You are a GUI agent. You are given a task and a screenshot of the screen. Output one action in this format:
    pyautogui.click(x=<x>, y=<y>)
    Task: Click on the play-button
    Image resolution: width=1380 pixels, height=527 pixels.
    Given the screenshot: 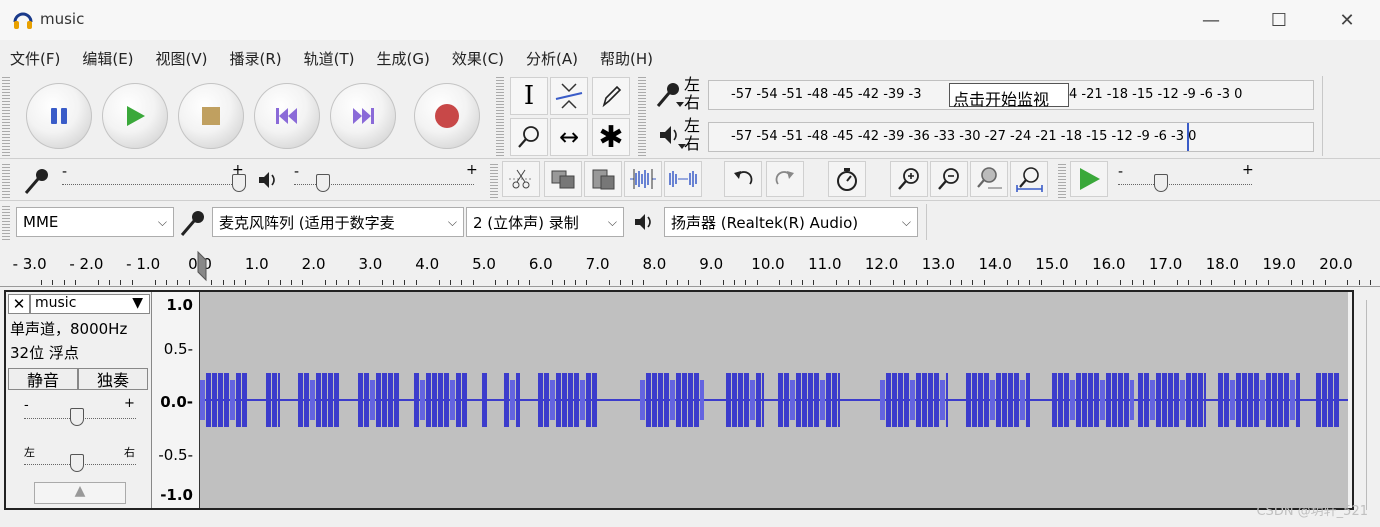 What is the action you would take?
    pyautogui.click(x=135, y=116)
    